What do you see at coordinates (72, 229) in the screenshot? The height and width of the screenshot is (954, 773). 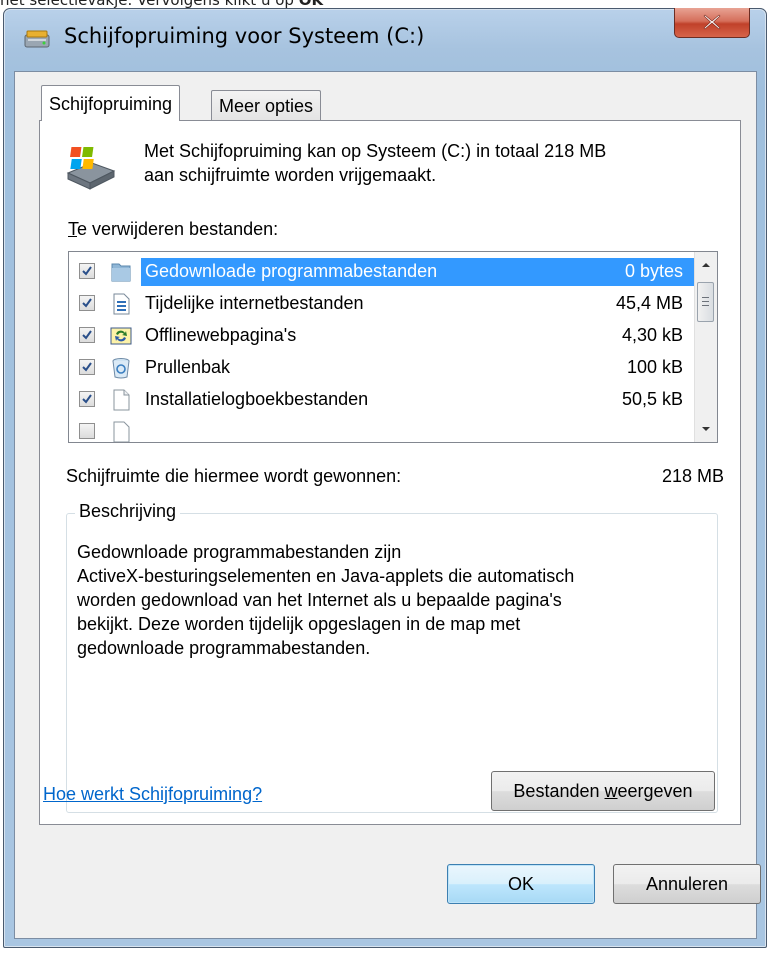 I see `files-label-accel: T` at bounding box center [72, 229].